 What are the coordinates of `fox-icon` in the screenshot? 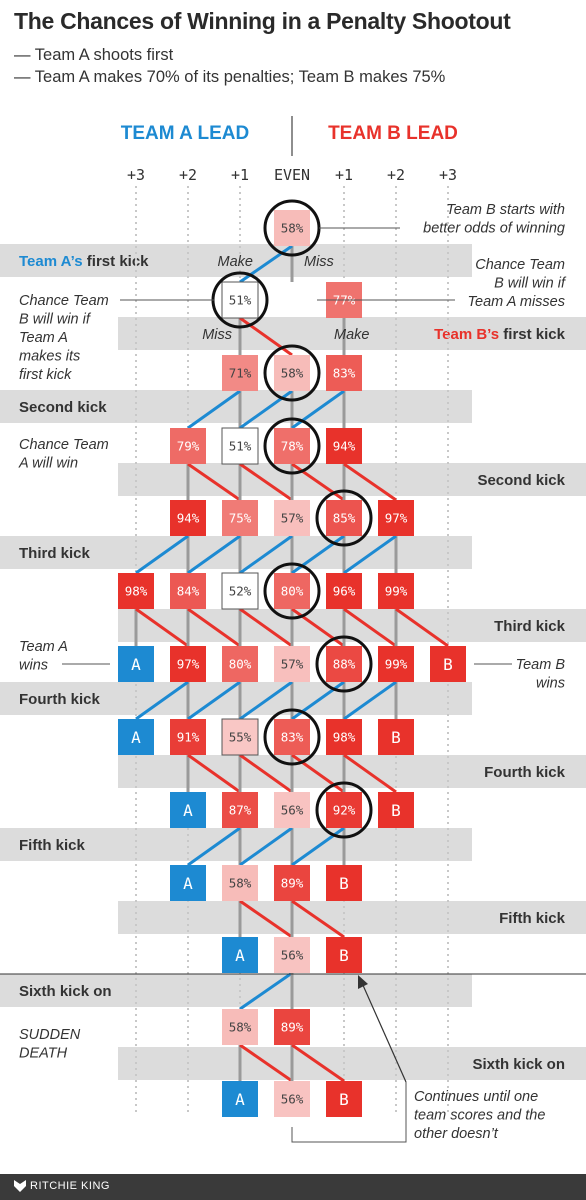 It's located at (20, 1186).